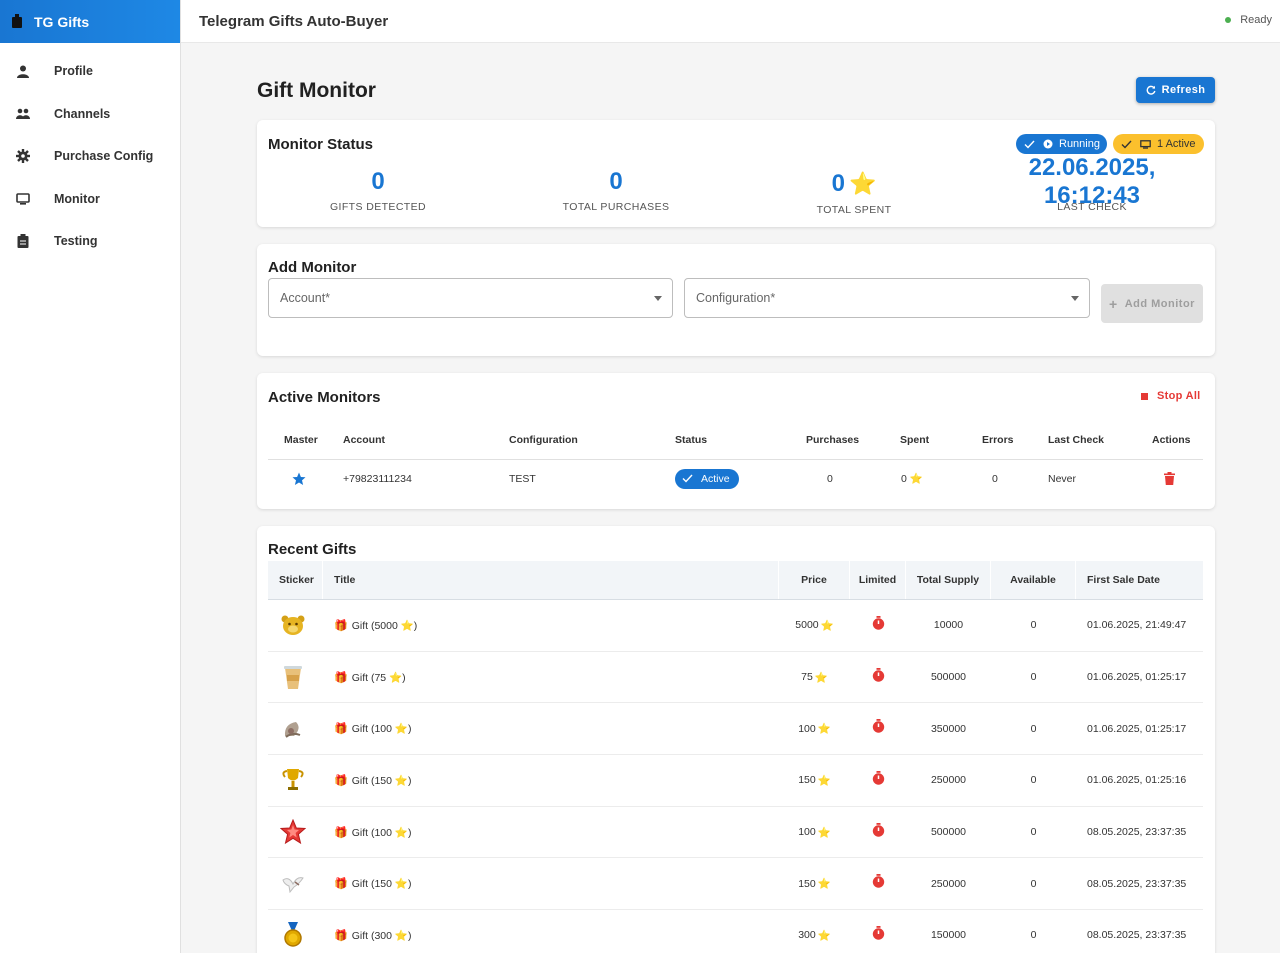 The width and height of the screenshot is (1280, 953). Describe the element at coordinates (830, 478) in the screenshot. I see `purchases-cell: 0` at that location.